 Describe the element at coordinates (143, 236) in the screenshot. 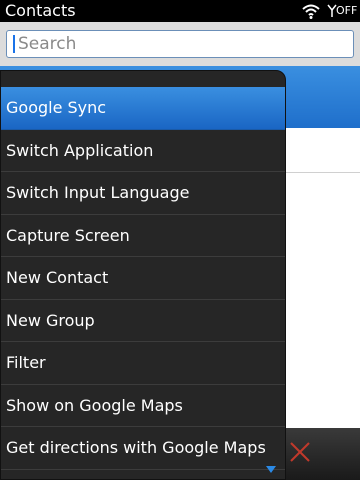

I see `menu-item-capture-screen: Capture Screen` at that location.